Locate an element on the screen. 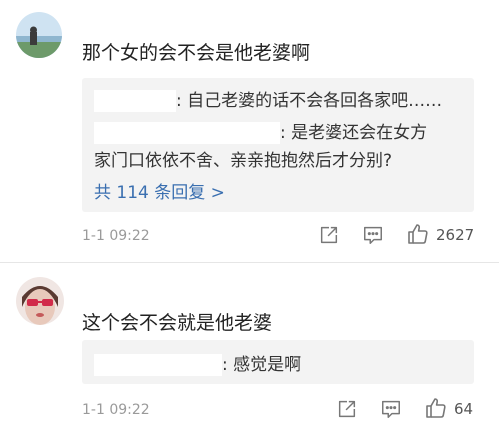  reply-line: : 感觉是啊 is located at coordinates (197, 363).